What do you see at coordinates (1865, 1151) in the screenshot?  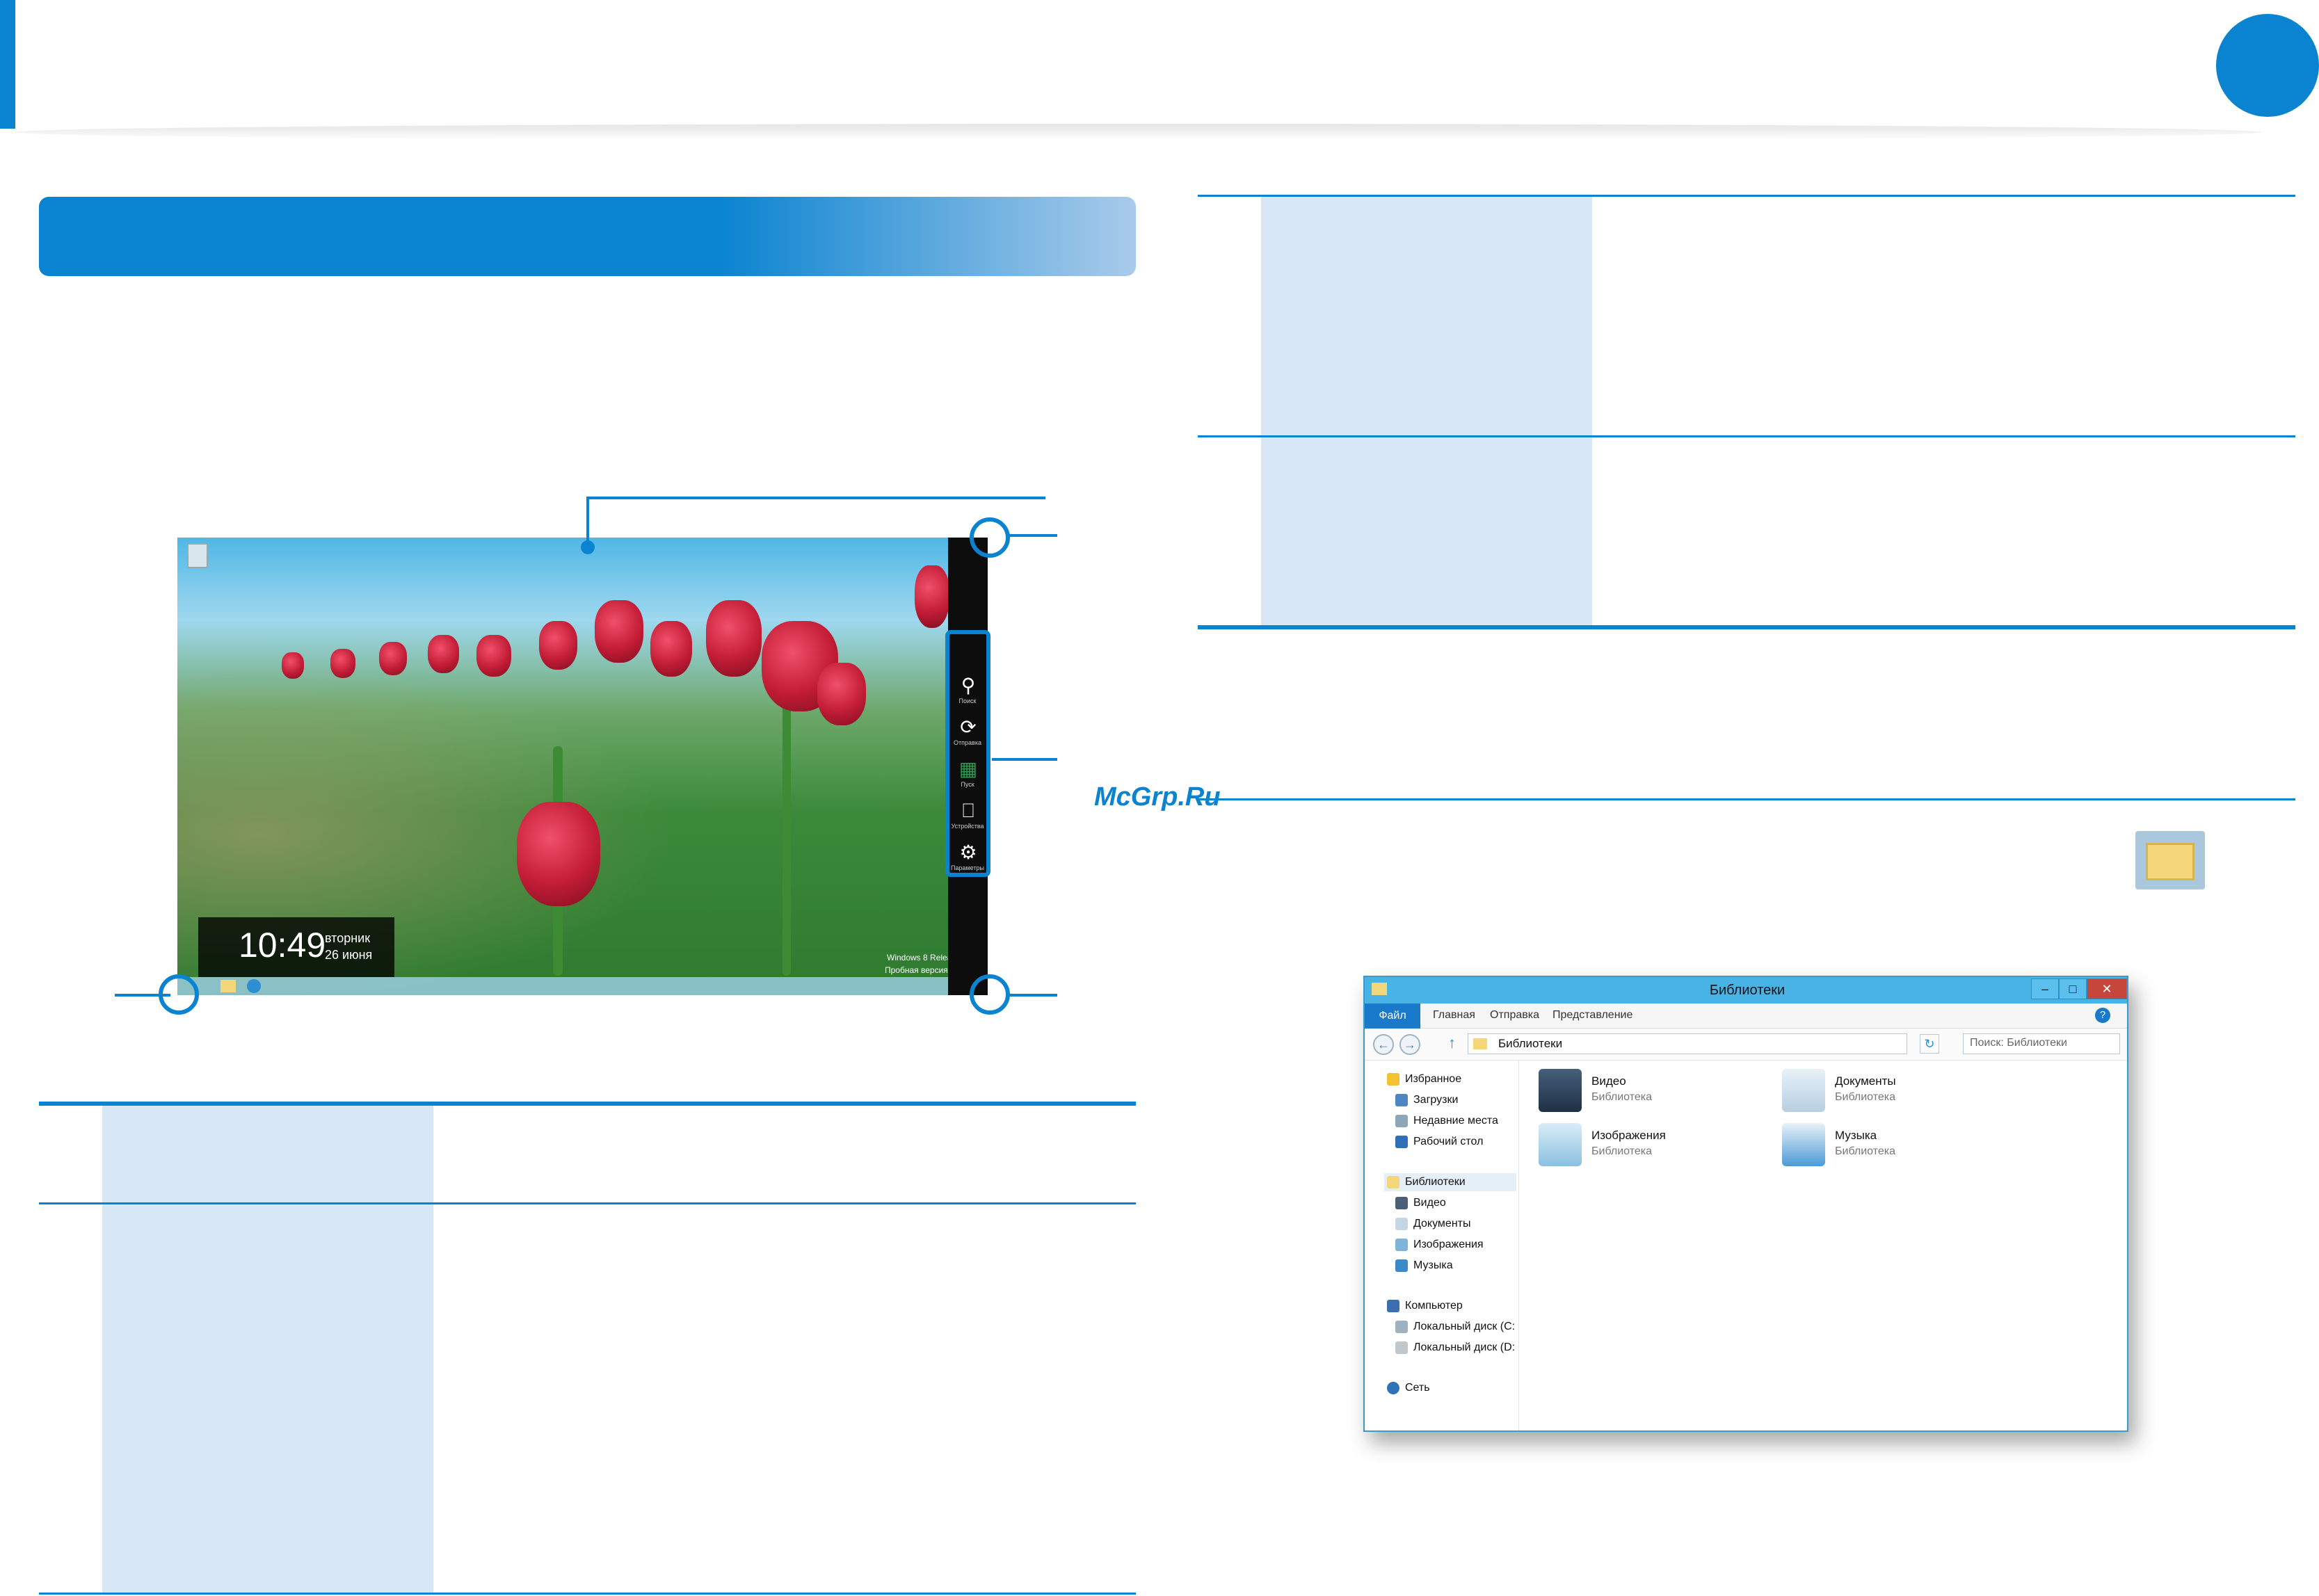 I see `library-type-music: Библиотека` at bounding box center [1865, 1151].